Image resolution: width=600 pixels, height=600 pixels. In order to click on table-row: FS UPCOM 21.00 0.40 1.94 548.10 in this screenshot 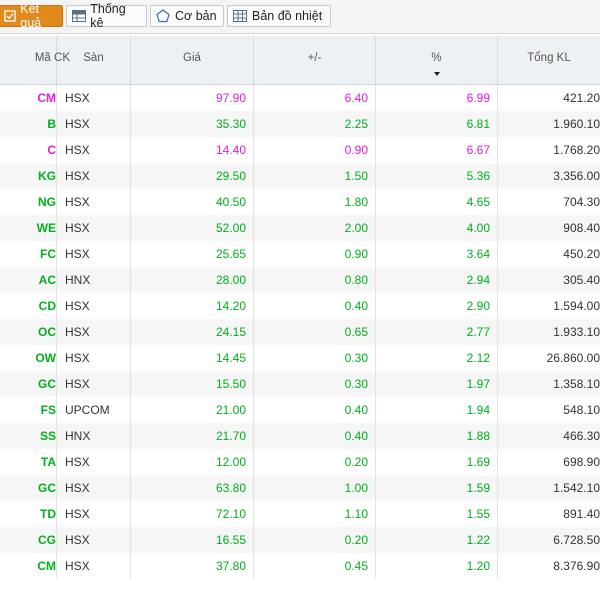, I will do `click(300, 410)`.